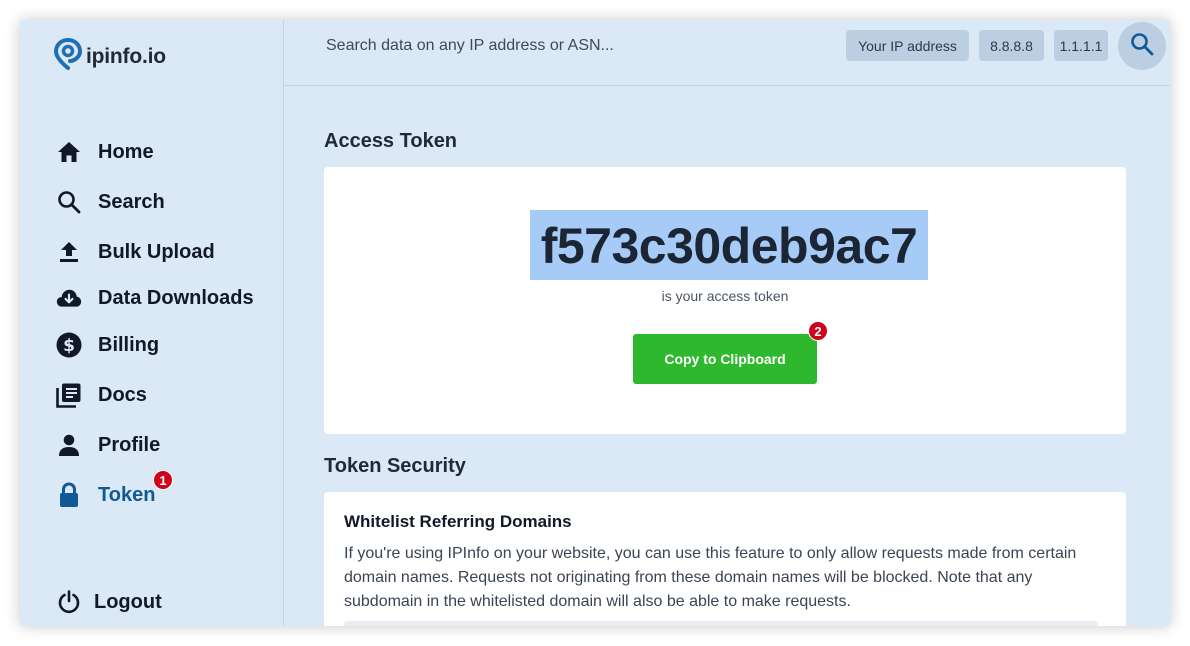 This screenshot has height=646, width=1190. What do you see at coordinates (122, 394) in the screenshot?
I see `sidebar-item-label: Docs` at bounding box center [122, 394].